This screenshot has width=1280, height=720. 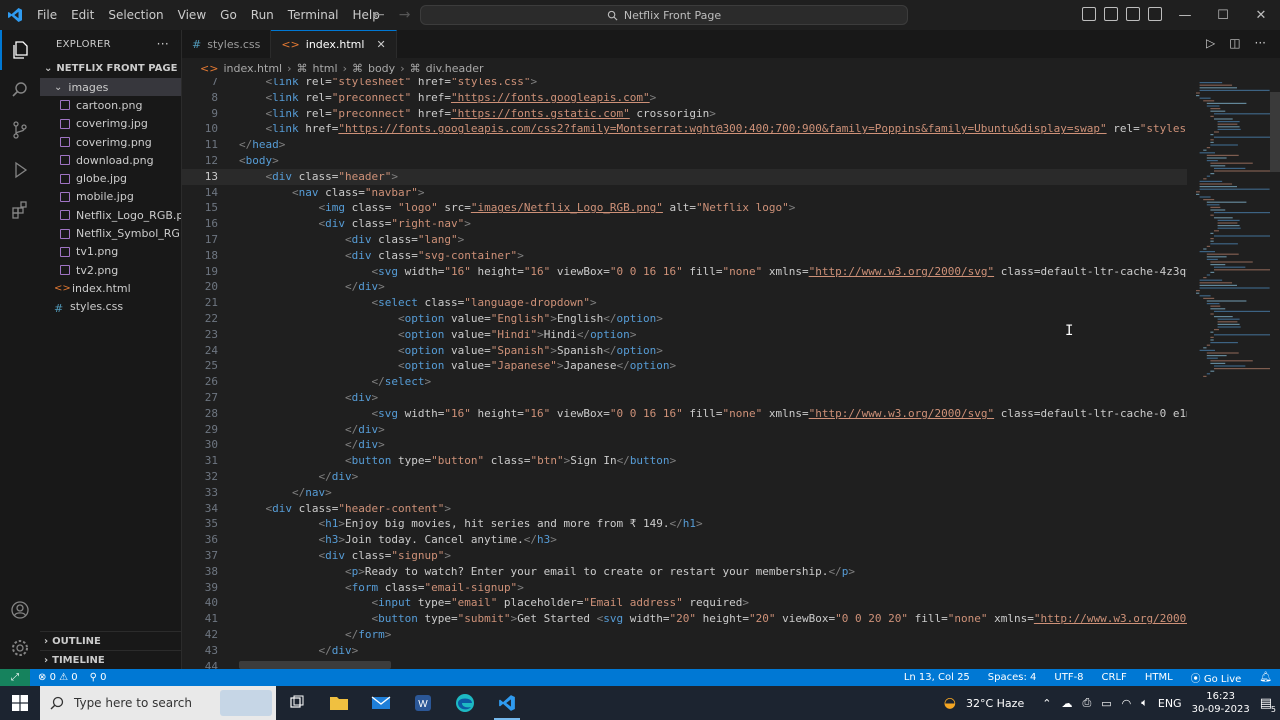 I want to click on code-line: 14 <nav class="navbar">, so click(x=684, y=193).